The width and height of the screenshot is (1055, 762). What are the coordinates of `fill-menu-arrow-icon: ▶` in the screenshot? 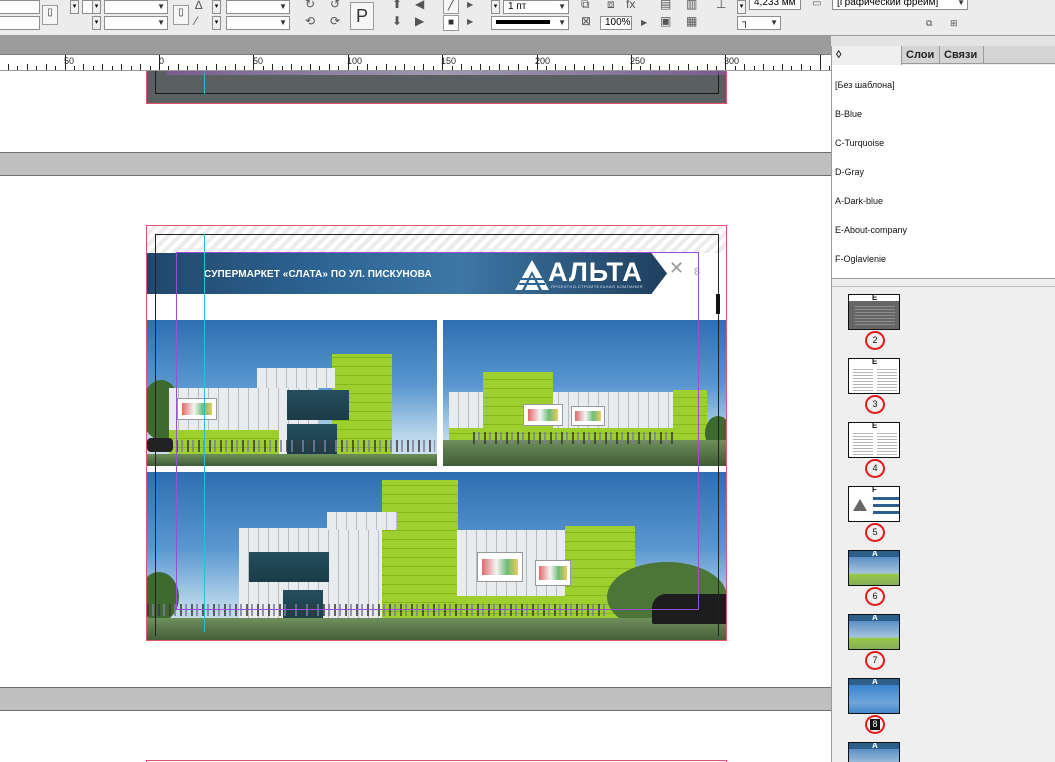 It's located at (470, 6).